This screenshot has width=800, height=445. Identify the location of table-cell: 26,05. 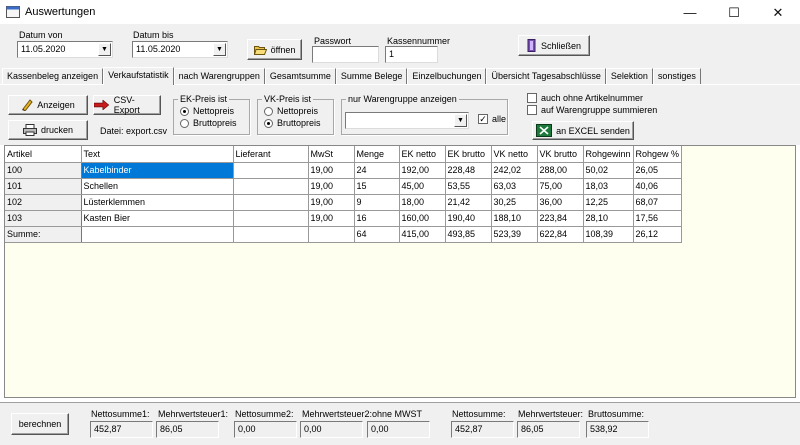
(658, 170).